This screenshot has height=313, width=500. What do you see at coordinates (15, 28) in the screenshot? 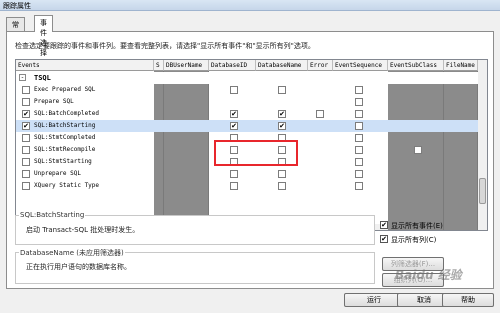
I see `tab-general: 常规` at bounding box center [15, 28].